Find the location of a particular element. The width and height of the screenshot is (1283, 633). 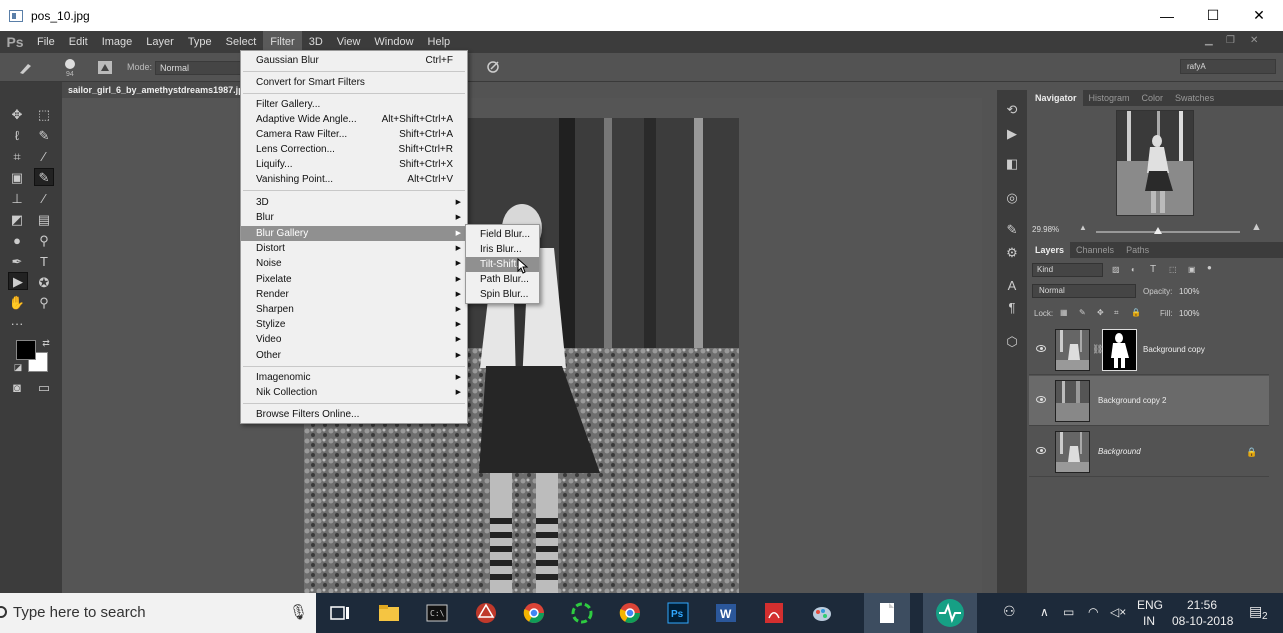

photoshop-taskbar-icon: Ps is located at coordinates (678, 613).